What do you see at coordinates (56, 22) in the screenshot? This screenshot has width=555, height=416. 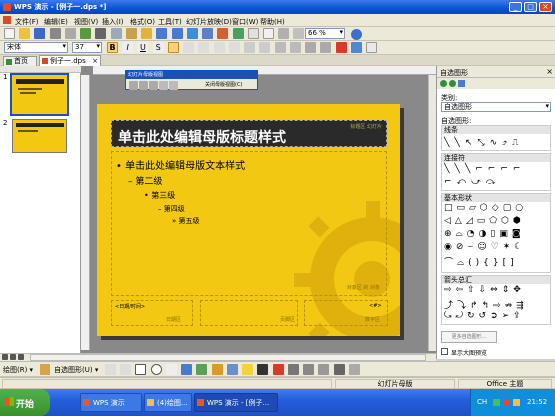 I see `menu-edit: 编辑(E)` at bounding box center [56, 22].